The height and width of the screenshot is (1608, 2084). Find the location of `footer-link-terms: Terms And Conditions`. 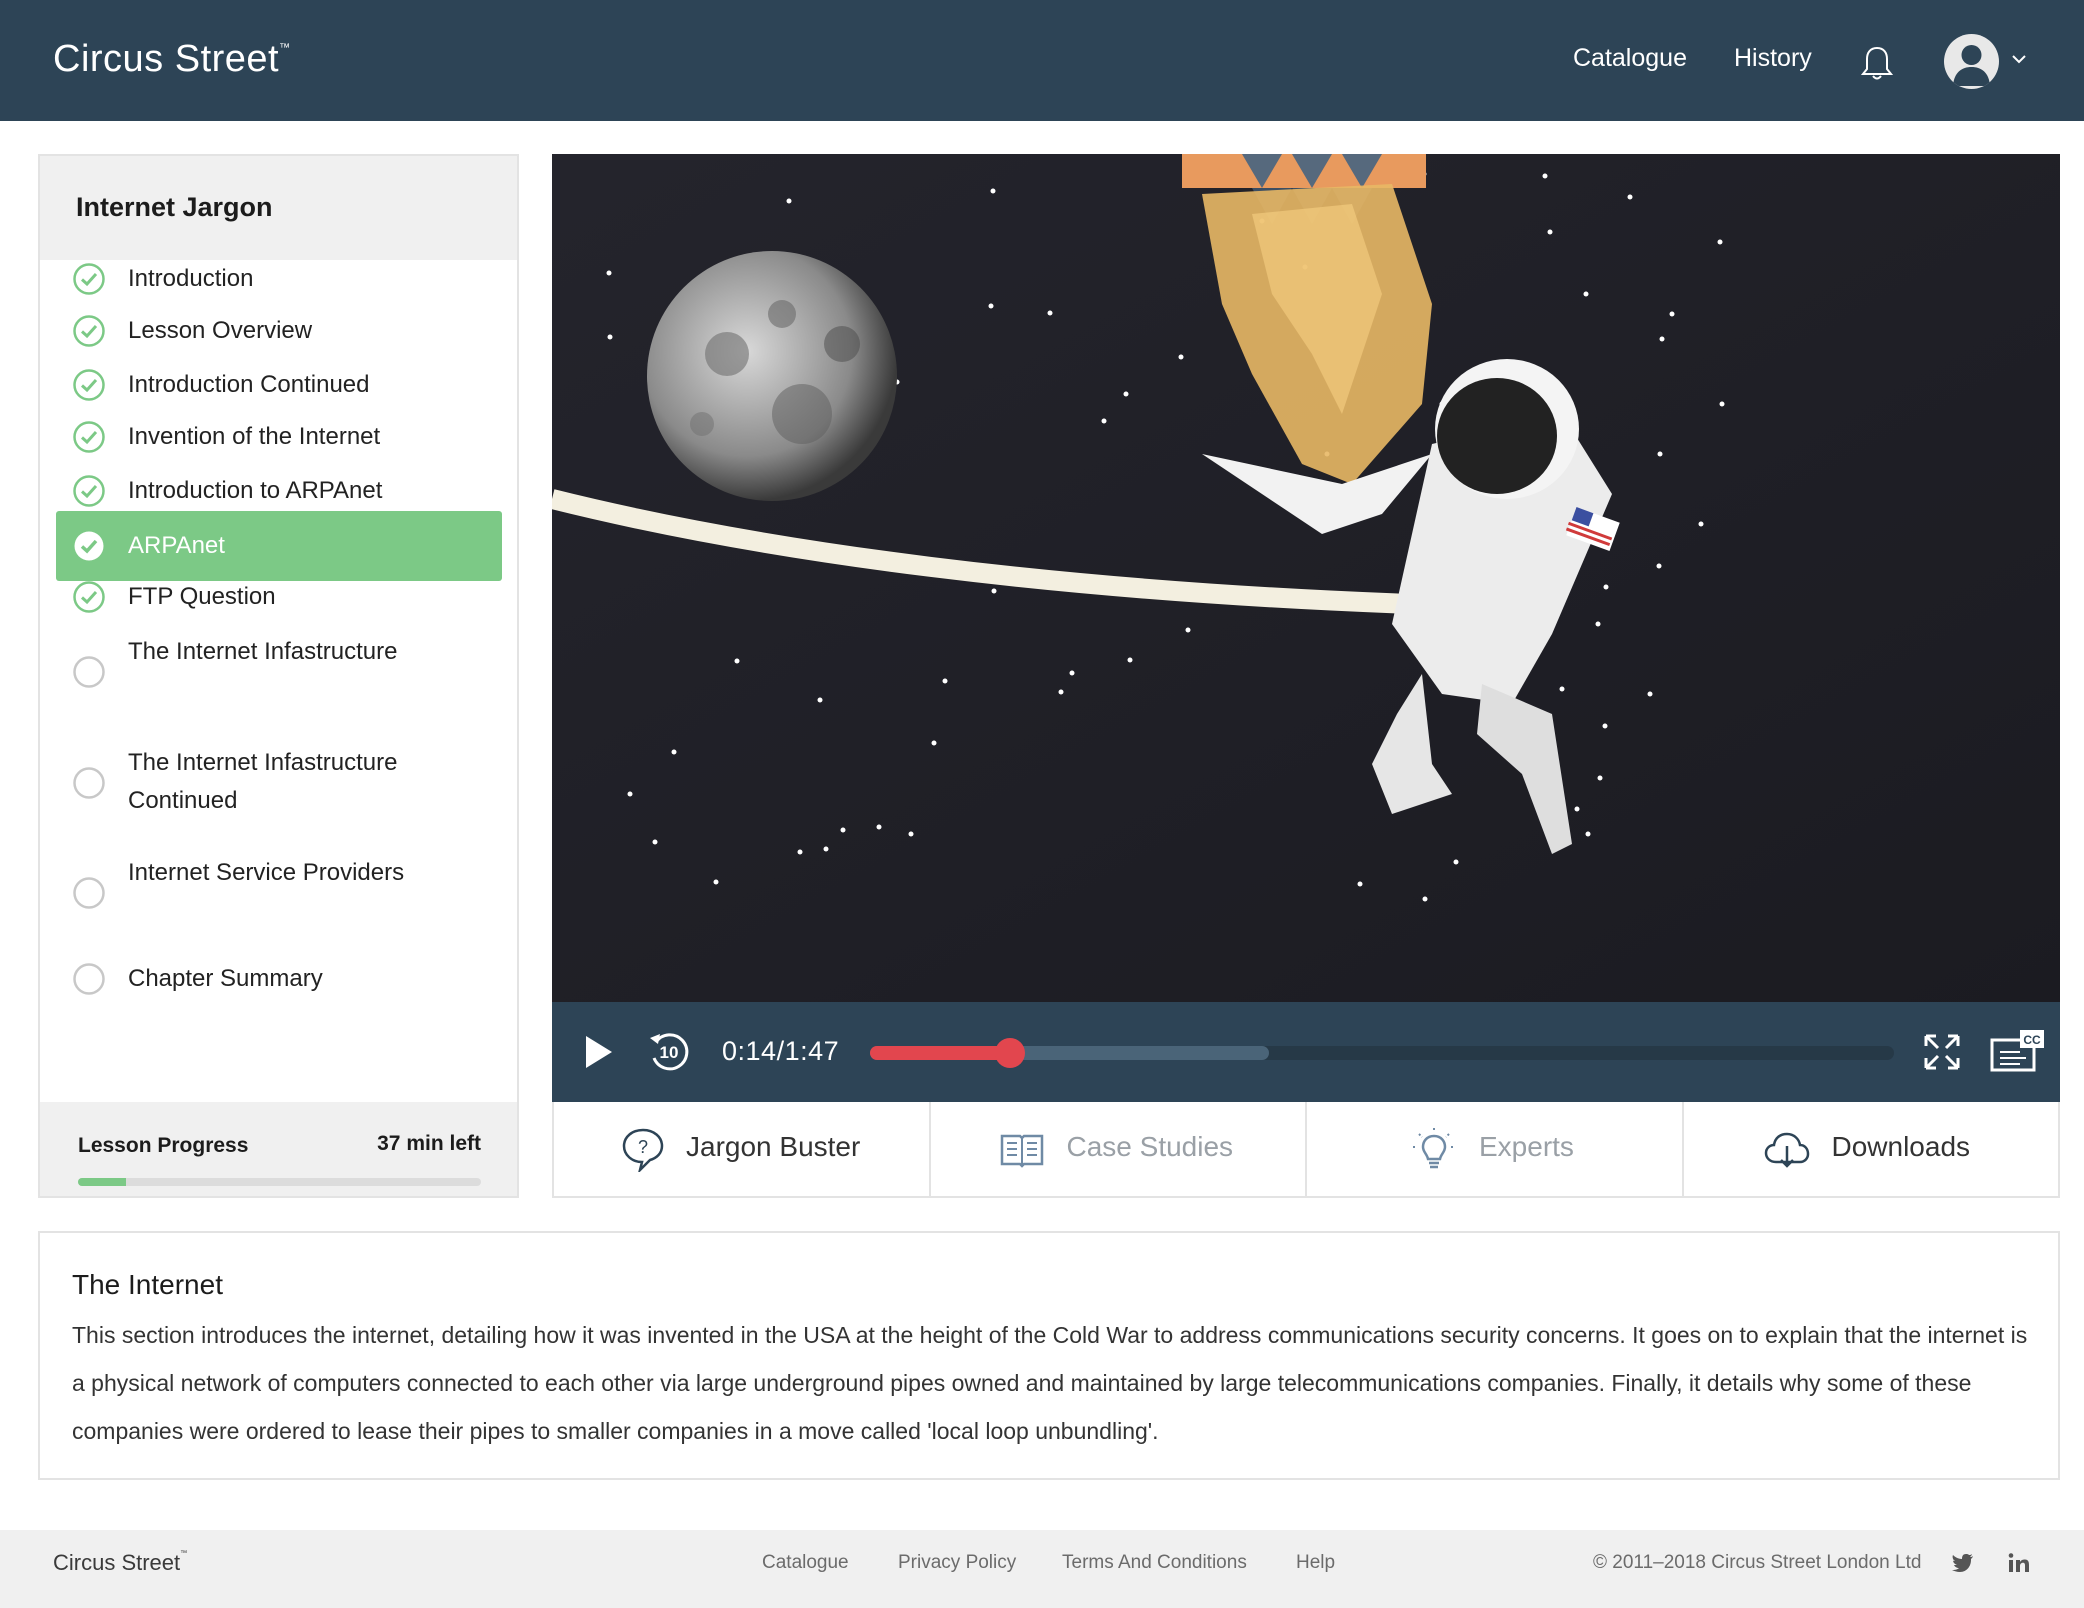

footer-link-terms: Terms And Conditions is located at coordinates (1154, 1563).